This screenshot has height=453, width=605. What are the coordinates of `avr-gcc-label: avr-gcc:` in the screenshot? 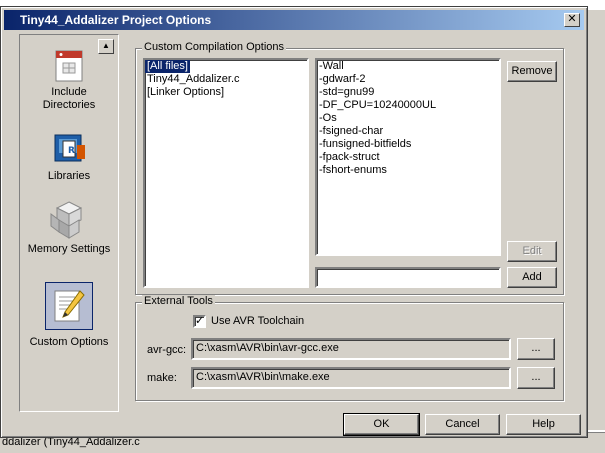 It's located at (167, 350).